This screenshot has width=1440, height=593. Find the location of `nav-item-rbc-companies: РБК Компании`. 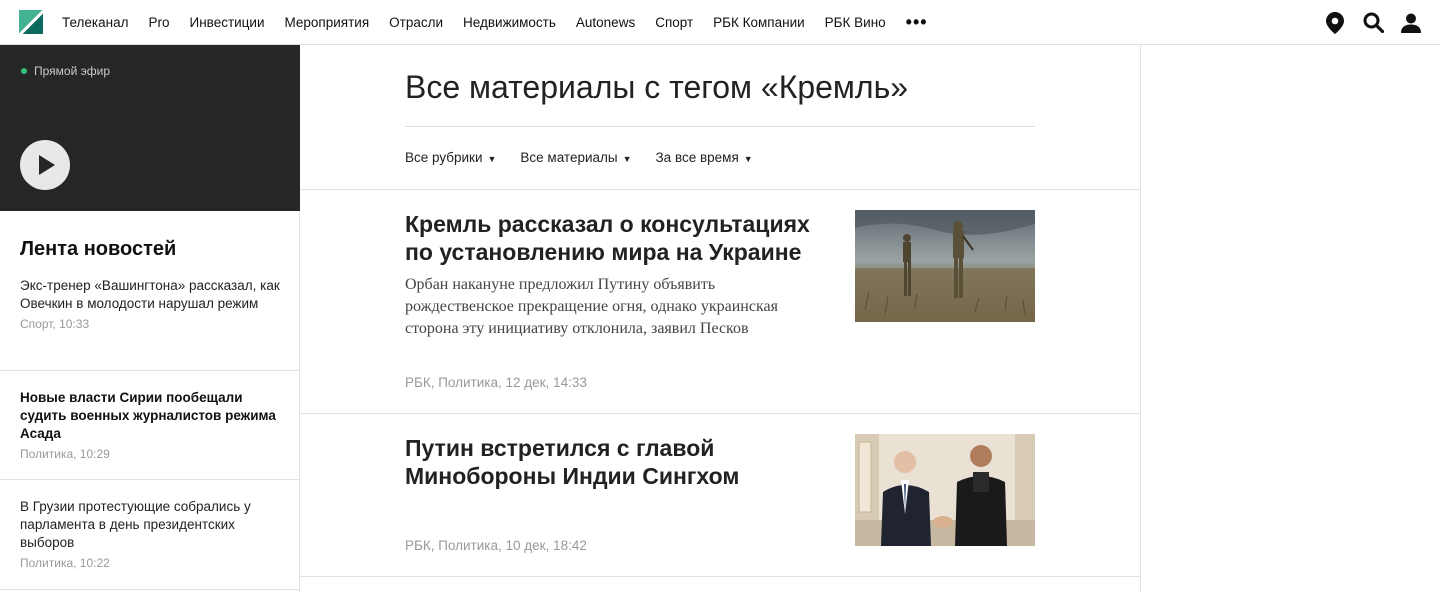

nav-item-rbc-companies: РБК Компании is located at coordinates (759, 22).